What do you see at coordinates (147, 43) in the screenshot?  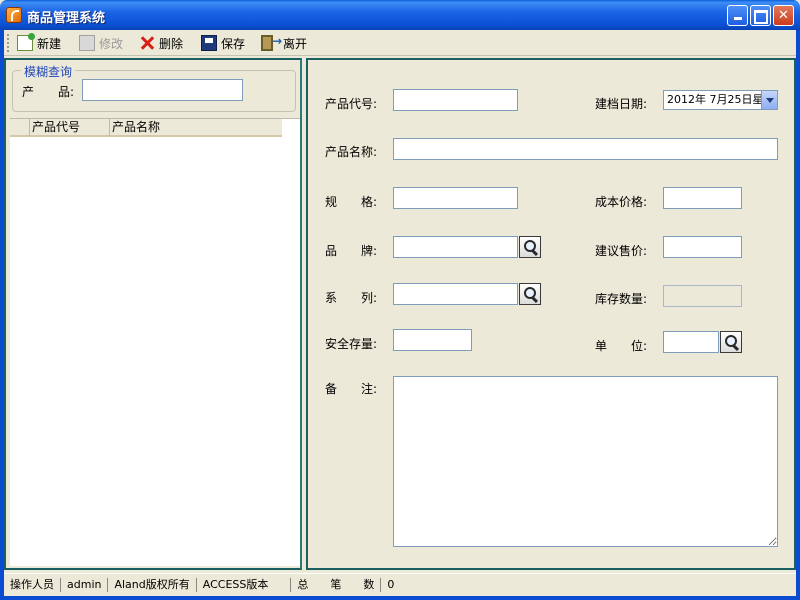 I see `delete-x-icon` at bounding box center [147, 43].